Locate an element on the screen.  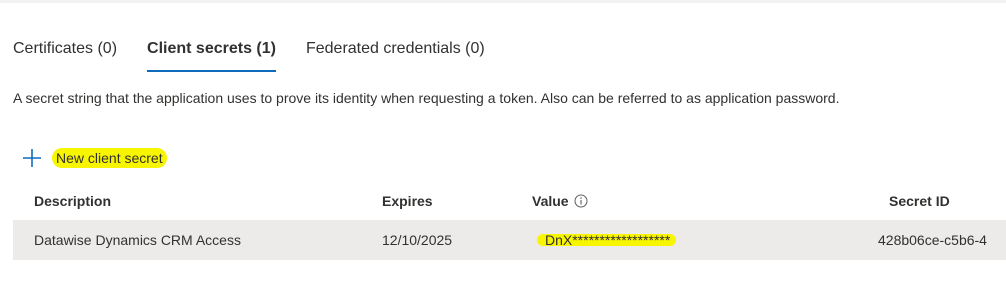
new-client-secret-label: New client secret is located at coordinates (109, 158).